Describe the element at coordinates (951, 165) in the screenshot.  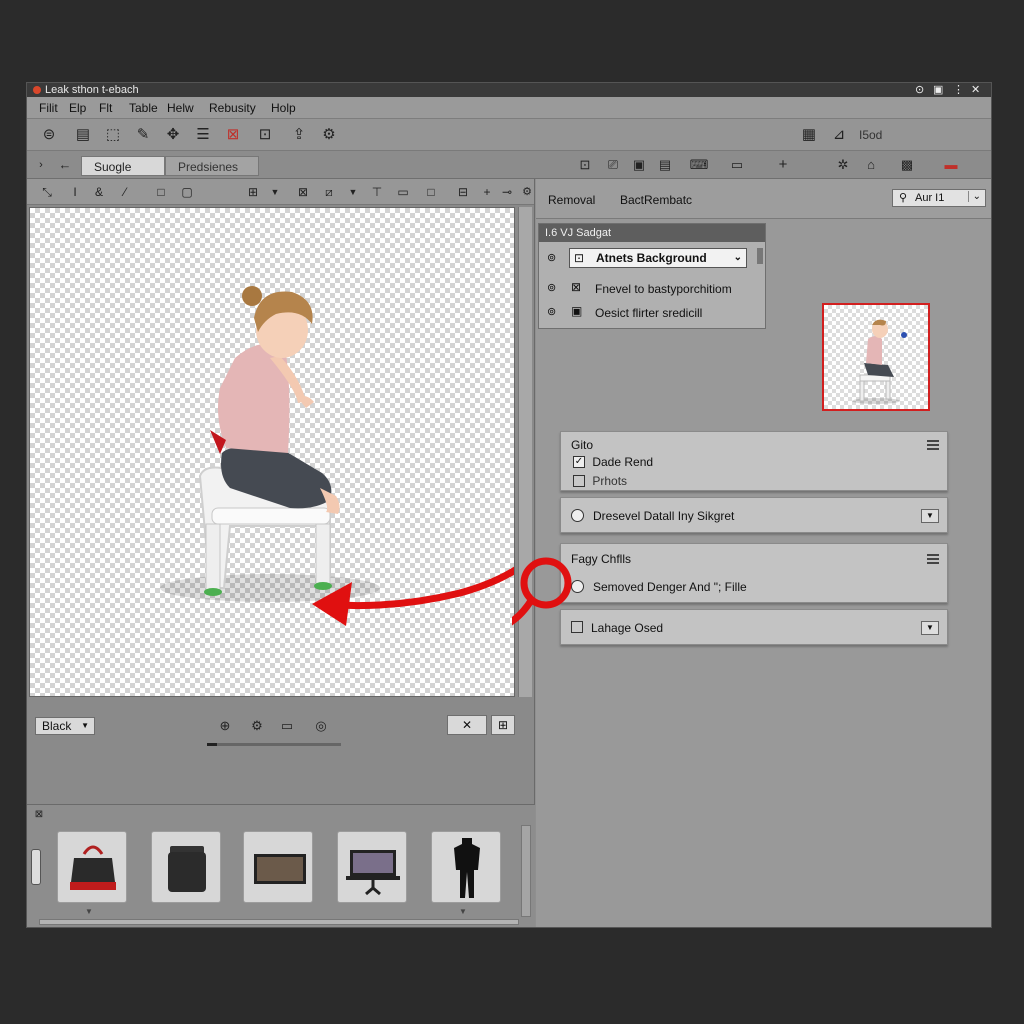
I see `color-bar-icon: ▬` at that location.